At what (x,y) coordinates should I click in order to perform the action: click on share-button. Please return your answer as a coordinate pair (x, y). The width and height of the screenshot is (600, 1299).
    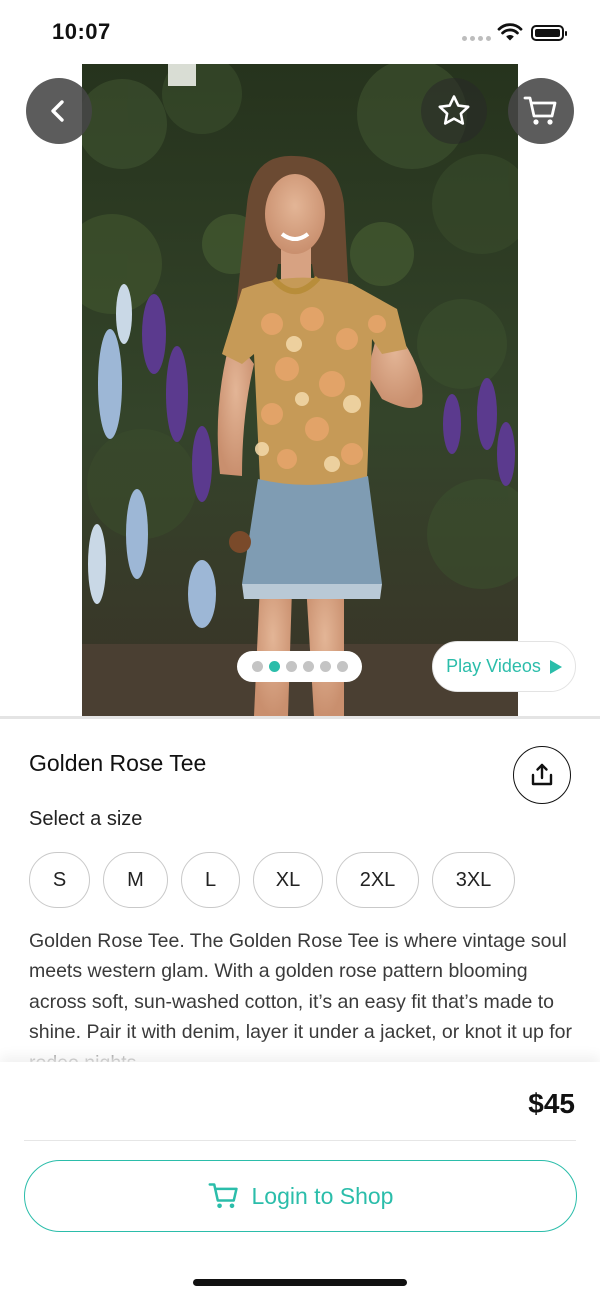
    Looking at the image, I should click on (542, 775).